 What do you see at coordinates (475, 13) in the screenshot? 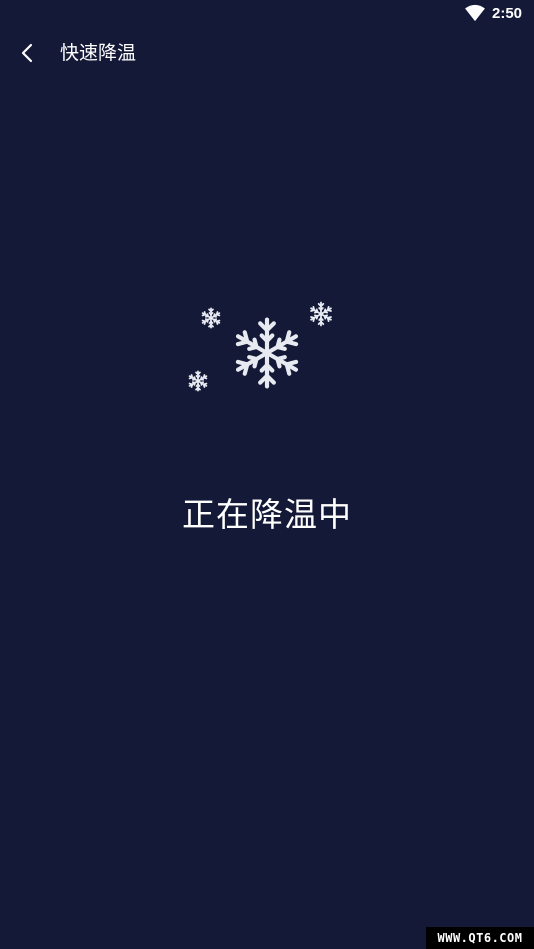
I see `wifi-icon` at bounding box center [475, 13].